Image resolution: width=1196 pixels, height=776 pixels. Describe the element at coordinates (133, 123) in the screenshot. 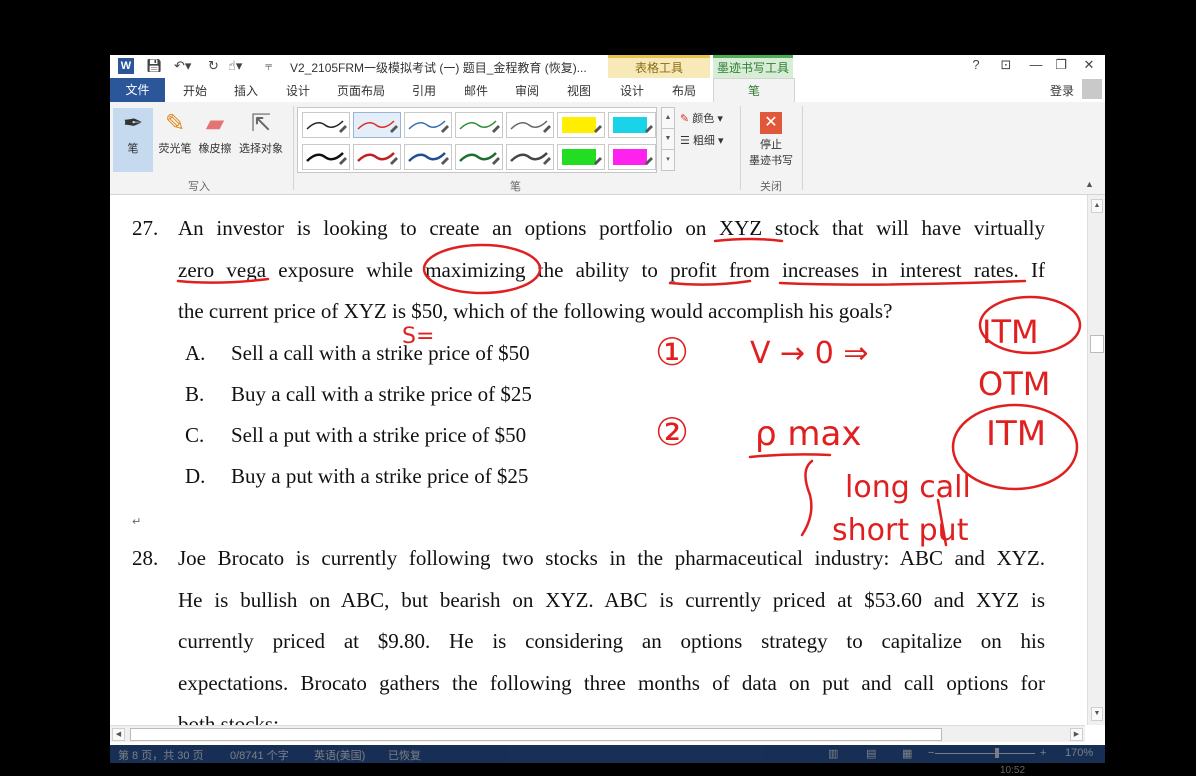

I see `pen-icon: ✒` at that location.